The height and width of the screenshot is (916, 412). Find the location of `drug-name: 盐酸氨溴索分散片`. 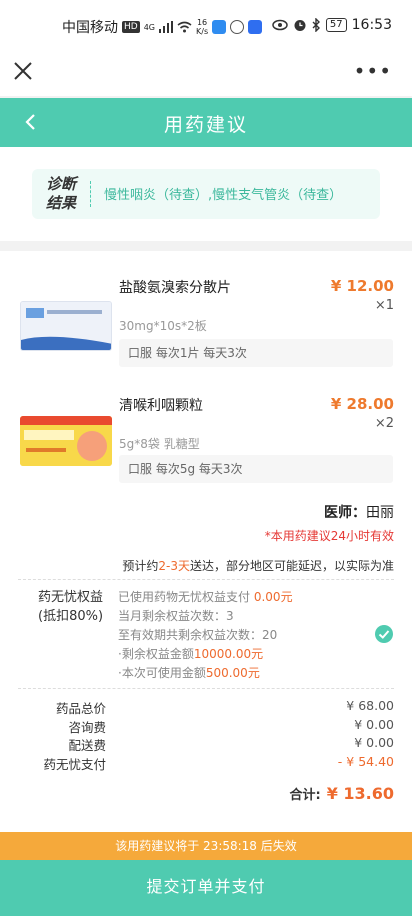

drug-name: 盐酸氨溴索分散片 is located at coordinates (175, 288).